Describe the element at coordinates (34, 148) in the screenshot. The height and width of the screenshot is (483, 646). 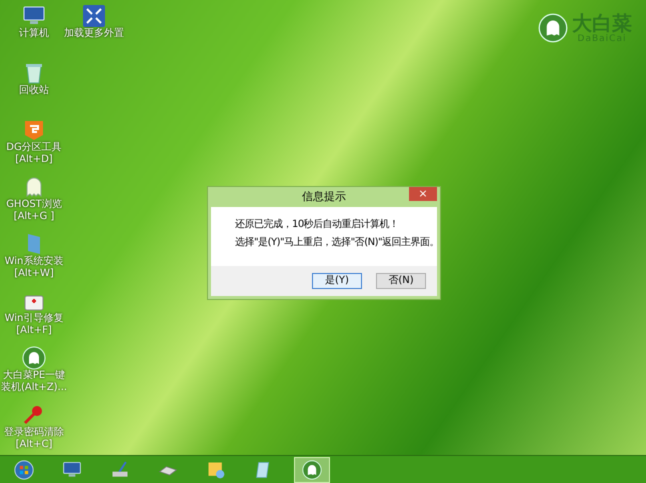
I see `icon-label: DG分区工具` at that location.